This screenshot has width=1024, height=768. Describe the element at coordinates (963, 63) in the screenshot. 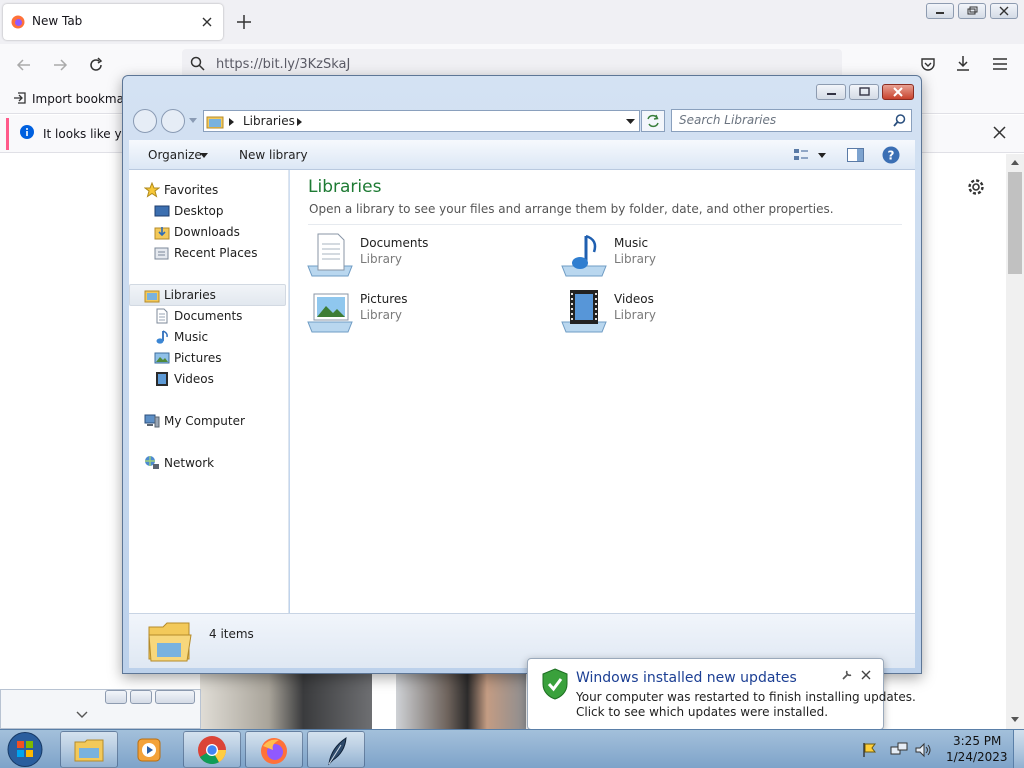

I see `downloads-icon` at that location.